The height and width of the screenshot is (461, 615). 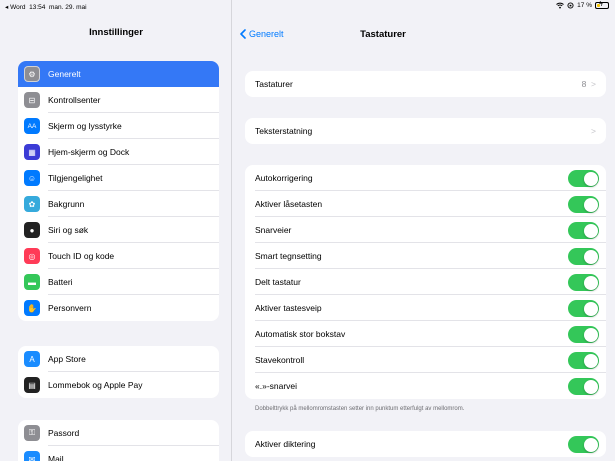 I want to click on sidebar-item-label: Mail, so click(x=56, y=457).